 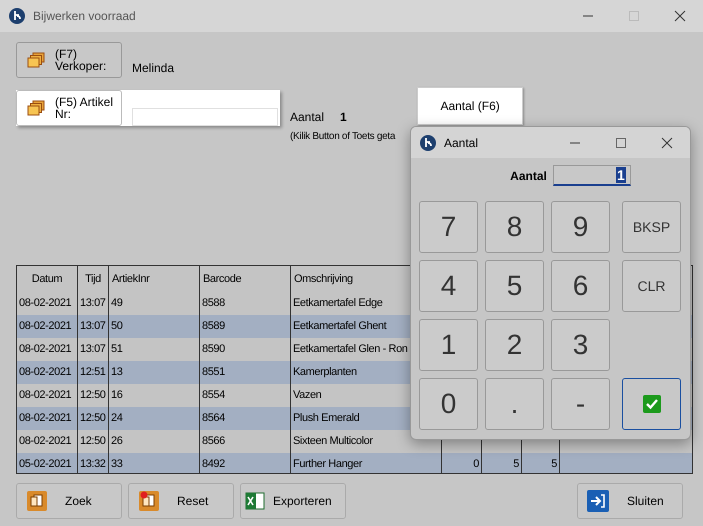 What do you see at coordinates (93, 279) in the screenshot?
I see `column-header: Tijd` at bounding box center [93, 279].